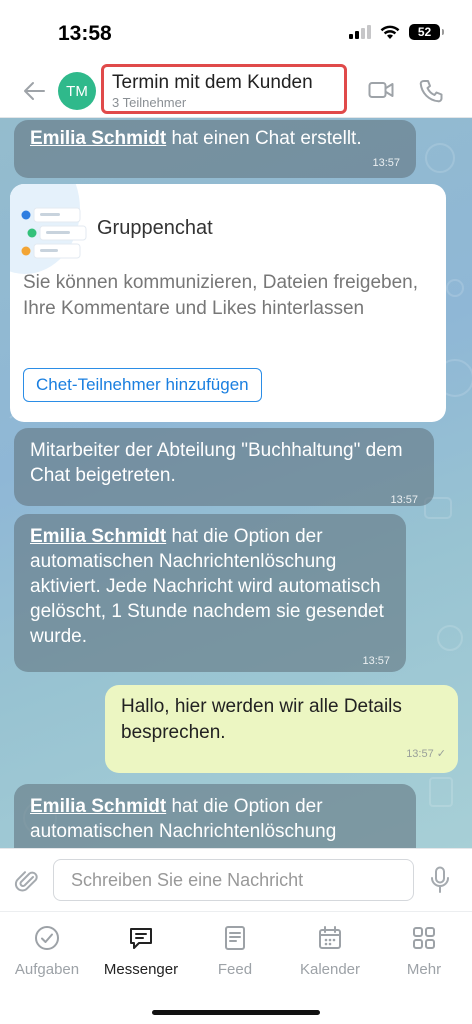 The height and width of the screenshot is (1024, 472). Describe the element at coordinates (141, 938) in the screenshot. I see `chat-bubble-icon` at that location.